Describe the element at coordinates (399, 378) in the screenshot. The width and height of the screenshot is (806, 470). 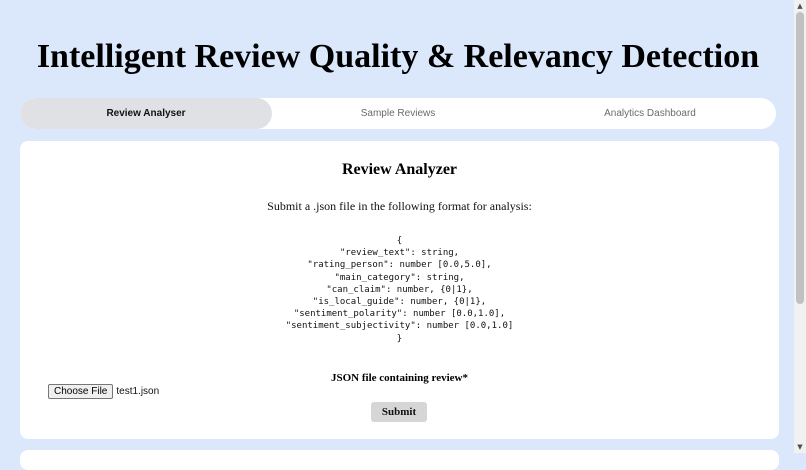
I see `file-input-label: JSON file containing review*` at that location.